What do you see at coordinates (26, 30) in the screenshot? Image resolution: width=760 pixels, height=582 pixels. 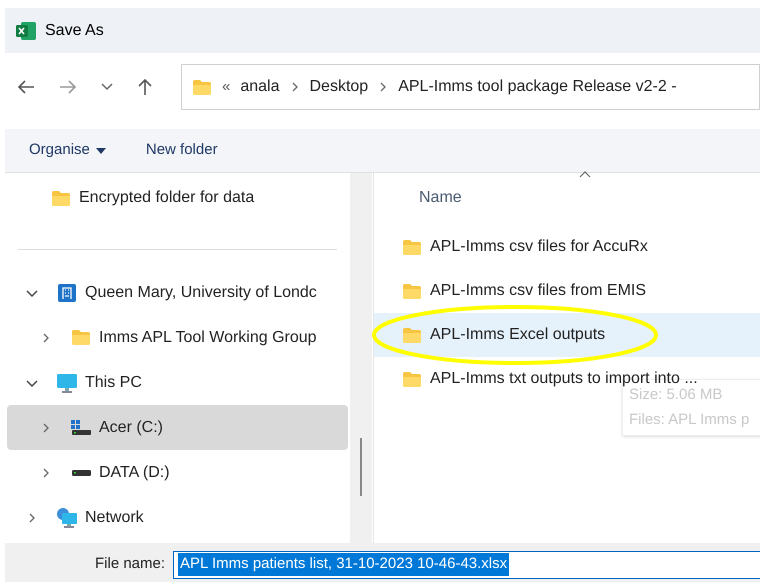 I see `spreadsheet-app-icon` at bounding box center [26, 30].